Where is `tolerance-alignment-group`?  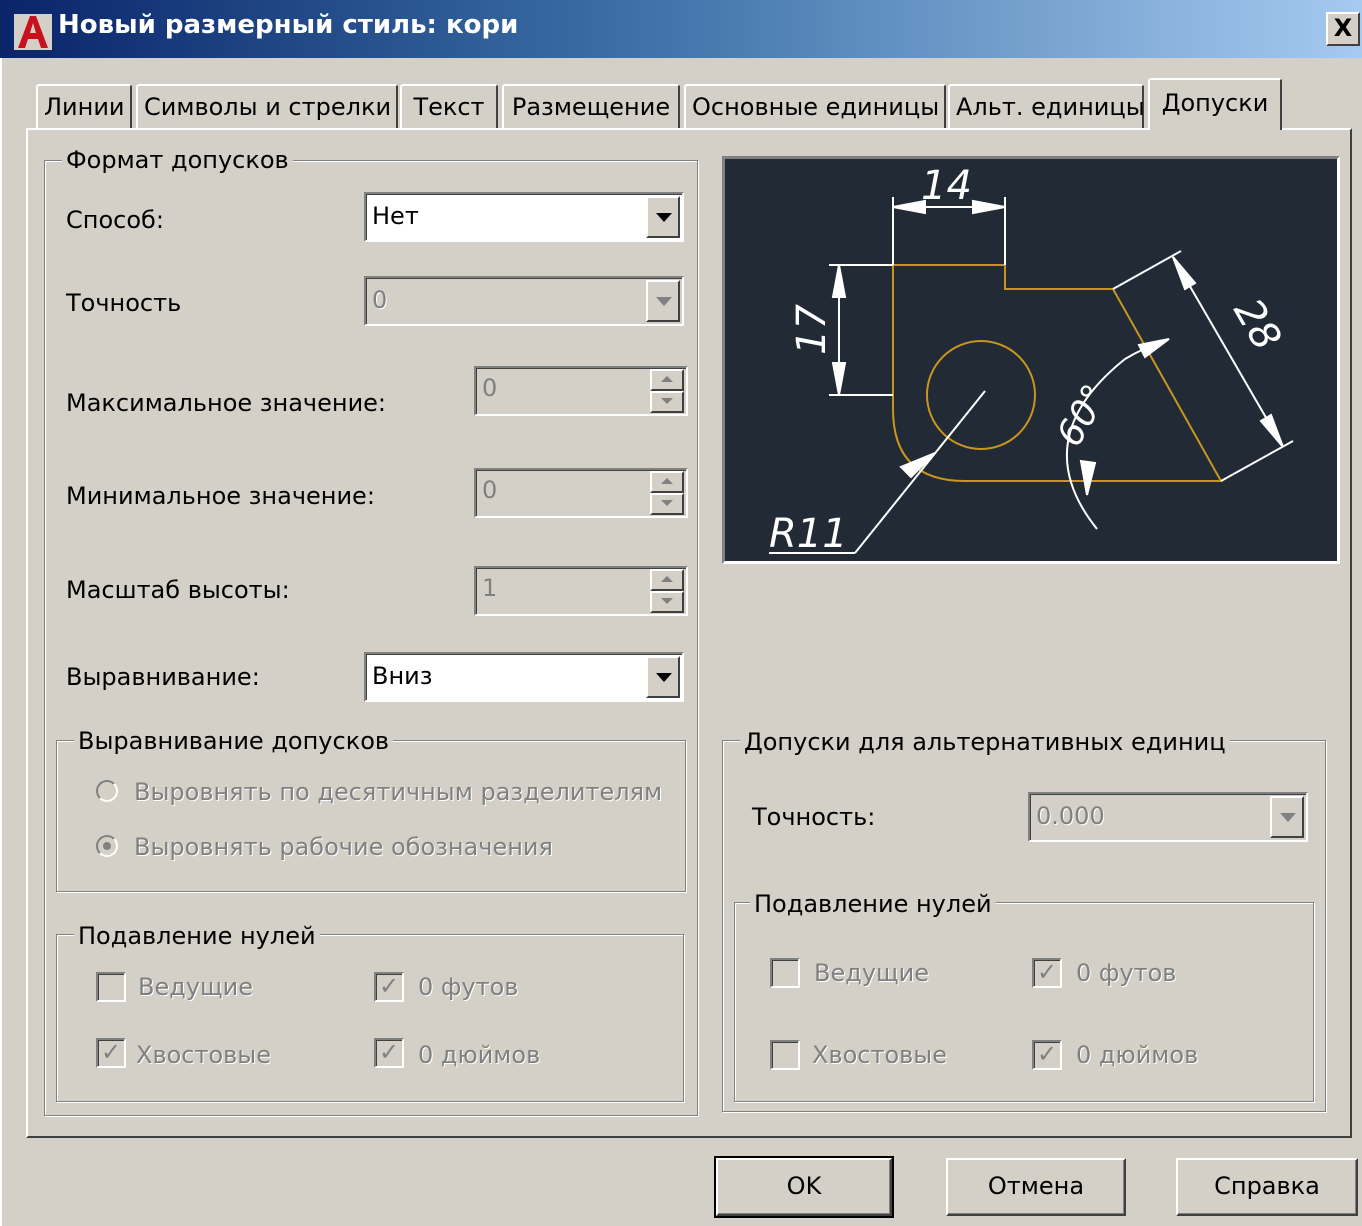 tolerance-alignment-group is located at coordinates (371, 816).